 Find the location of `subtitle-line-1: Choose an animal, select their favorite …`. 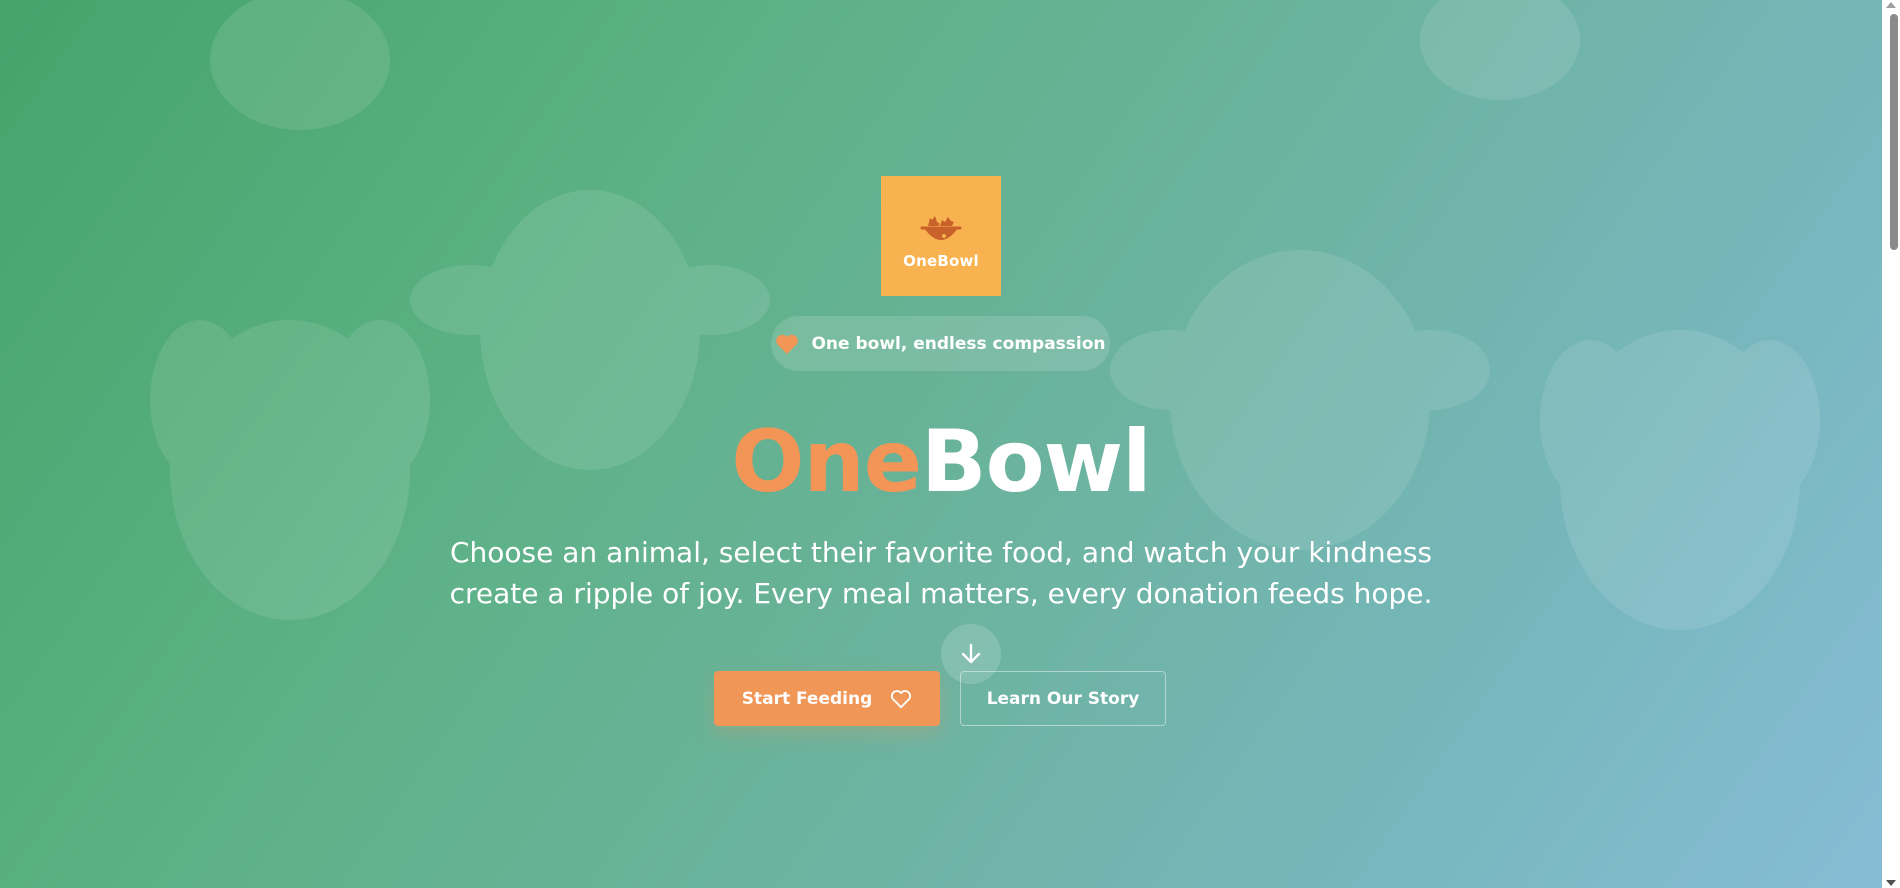

subtitle-line-1: Choose an animal, select their favorite … is located at coordinates (941, 552).